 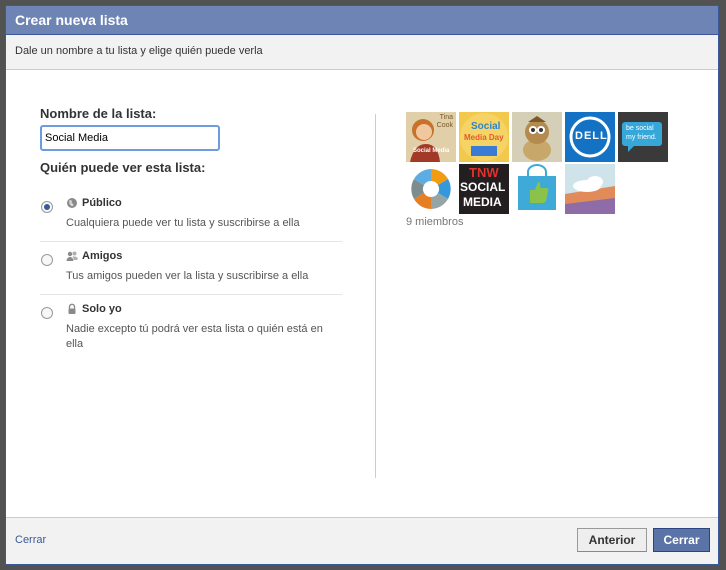 I want to click on member-thumb-social-media-day: Social Media Day, so click(x=484, y=137).